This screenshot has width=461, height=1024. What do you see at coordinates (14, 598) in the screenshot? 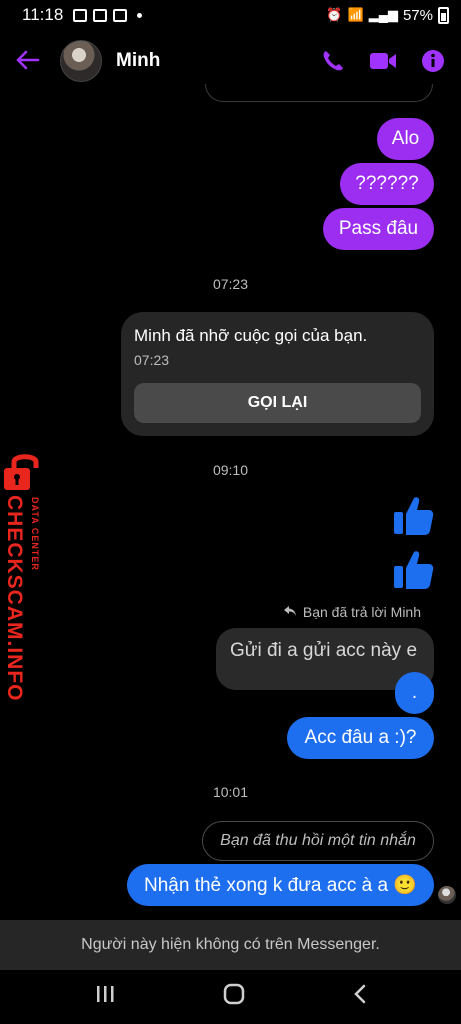
I see `watermark-text: CHECKSCAM.INFO` at bounding box center [14, 598].